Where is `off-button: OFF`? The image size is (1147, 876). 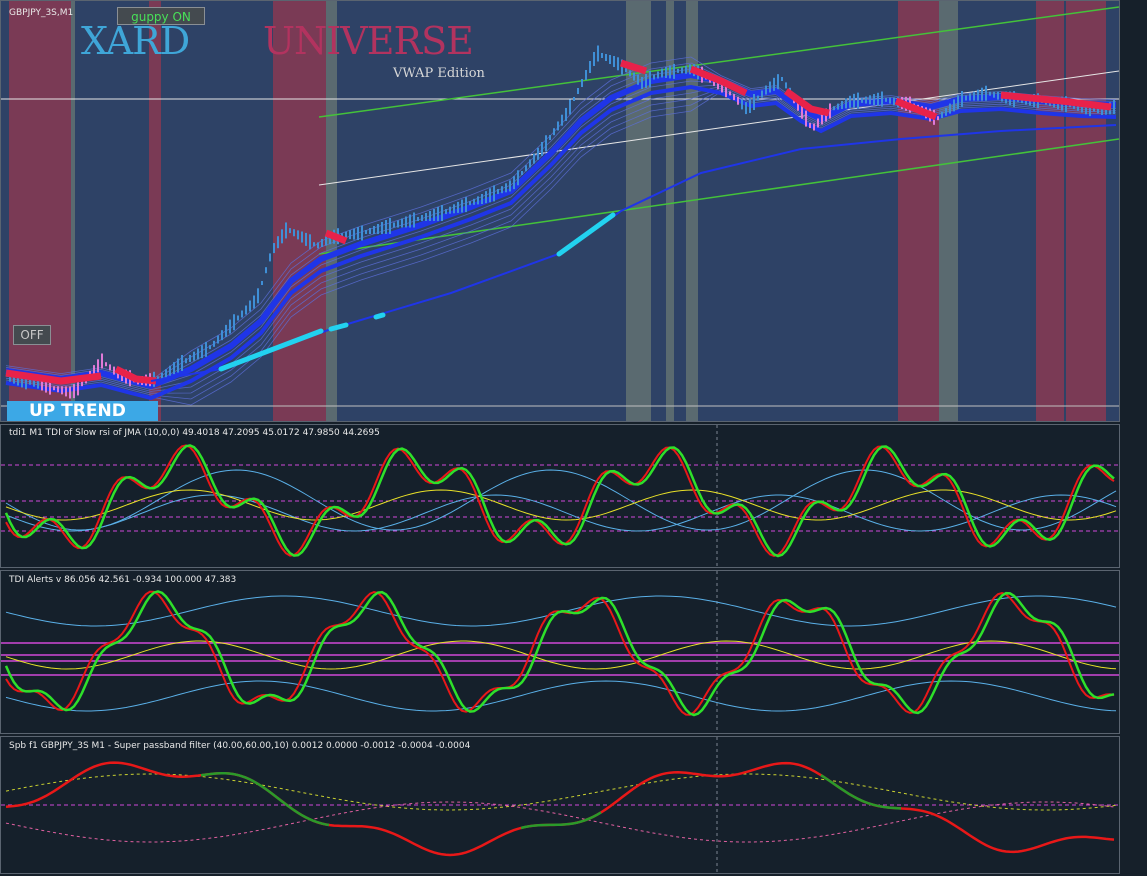 off-button: OFF is located at coordinates (32, 335).